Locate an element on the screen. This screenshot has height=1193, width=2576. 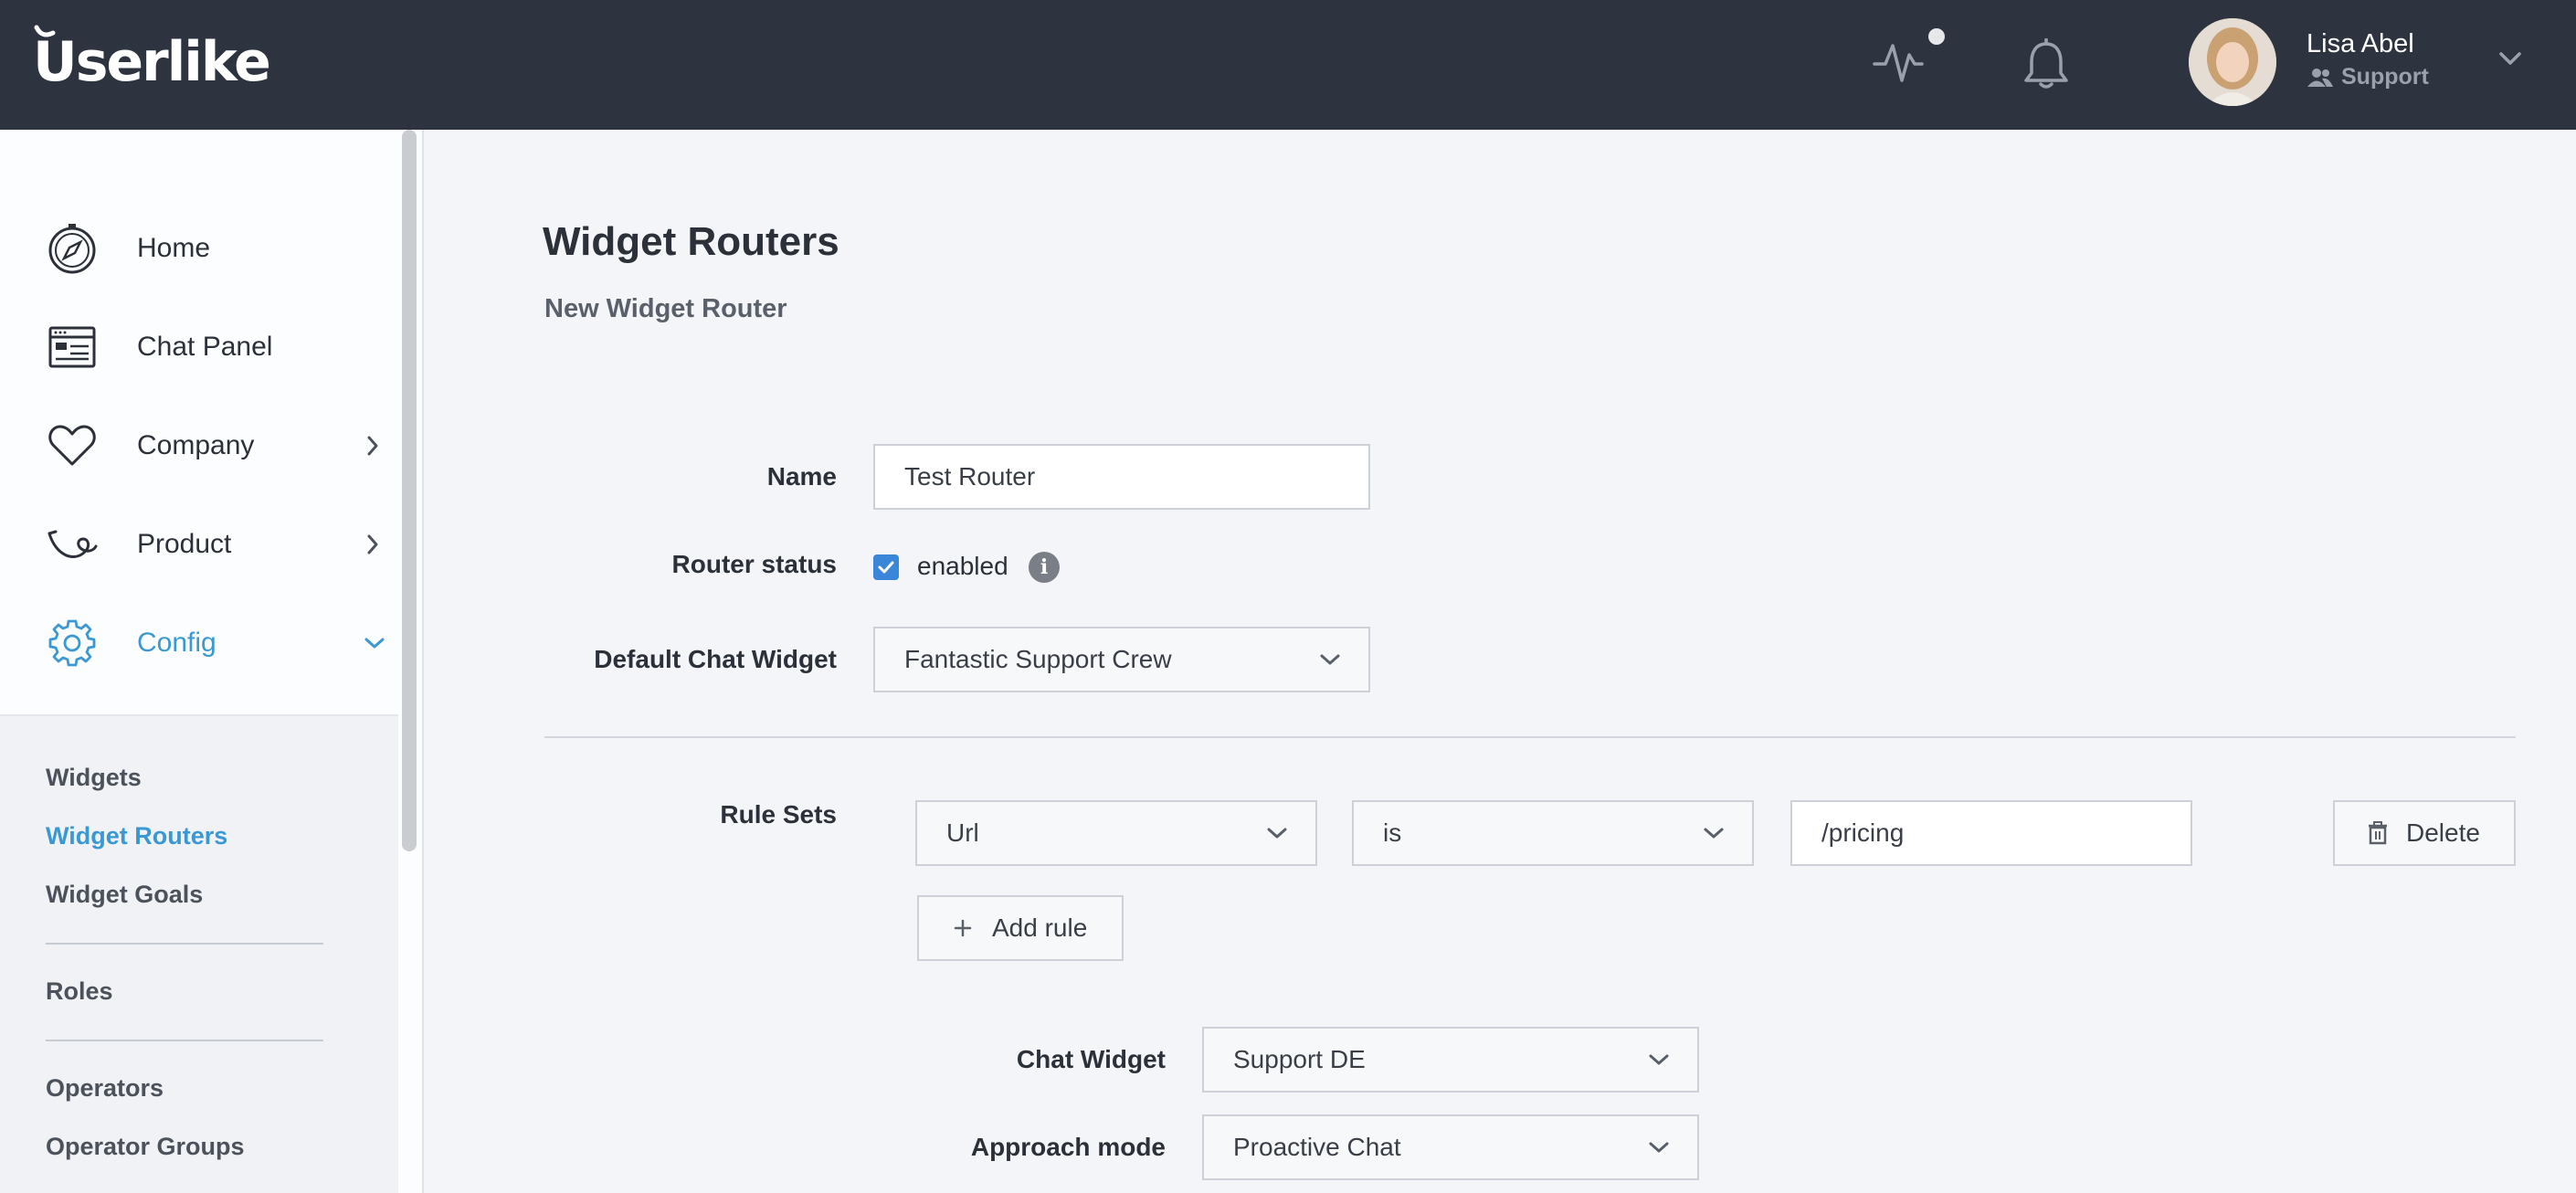
delete-label: Delete is located at coordinates (2443, 832).